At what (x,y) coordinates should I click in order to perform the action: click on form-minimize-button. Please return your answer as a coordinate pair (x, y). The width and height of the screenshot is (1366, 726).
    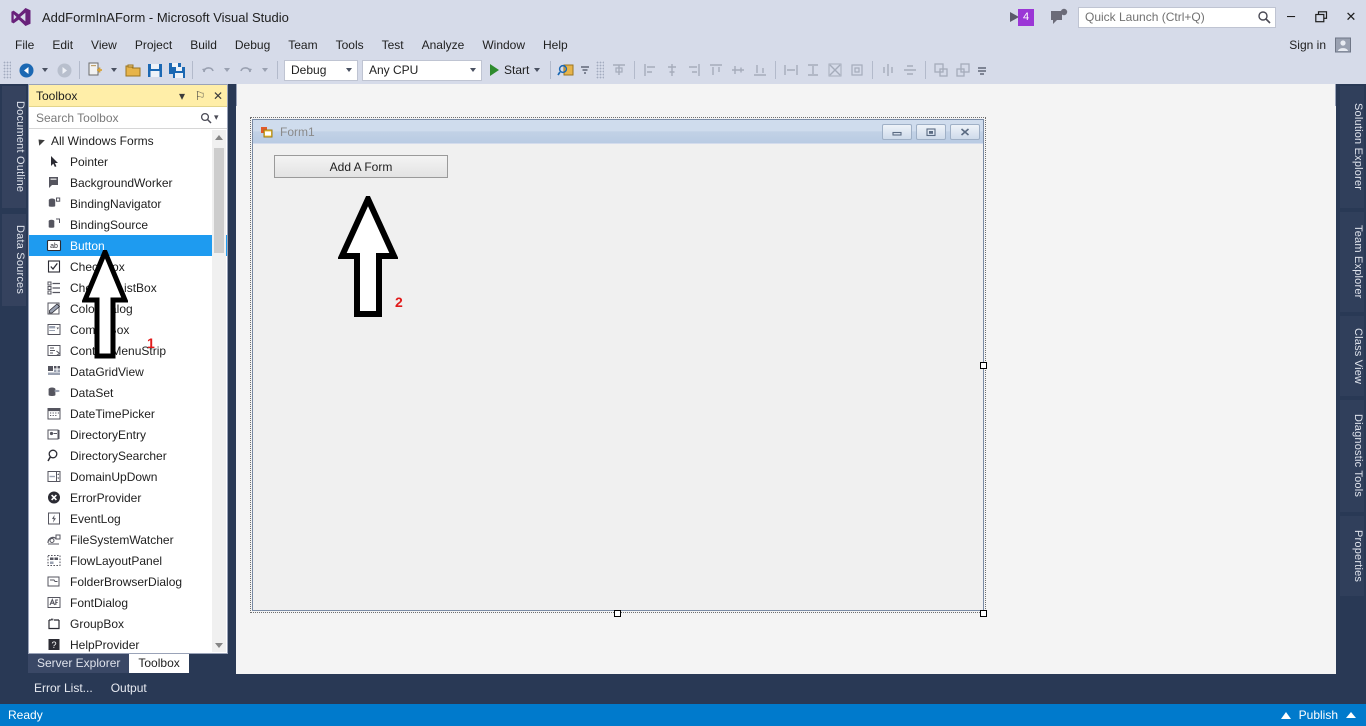
    Looking at the image, I should click on (897, 131).